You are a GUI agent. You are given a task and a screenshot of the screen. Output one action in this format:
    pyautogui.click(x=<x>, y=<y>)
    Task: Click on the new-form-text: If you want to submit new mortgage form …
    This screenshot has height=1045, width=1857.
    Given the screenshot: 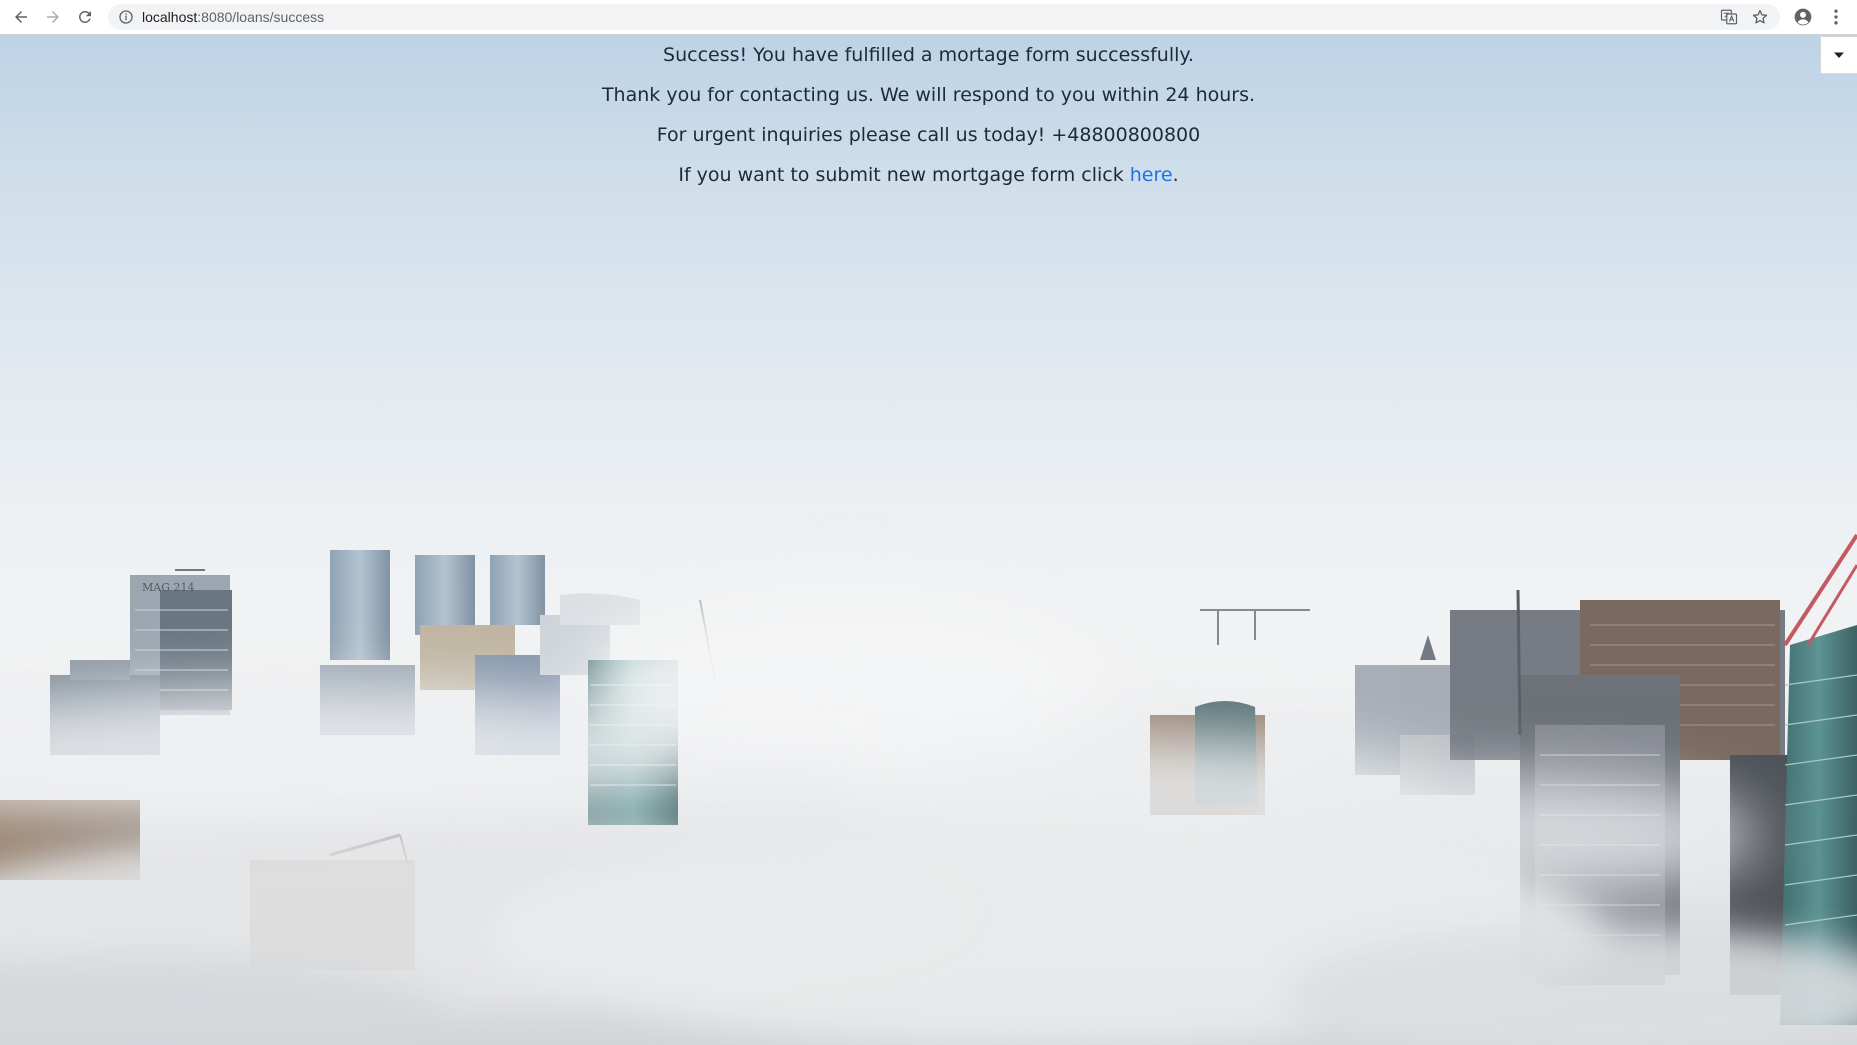 What is the action you would take?
    pyautogui.click(x=928, y=175)
    